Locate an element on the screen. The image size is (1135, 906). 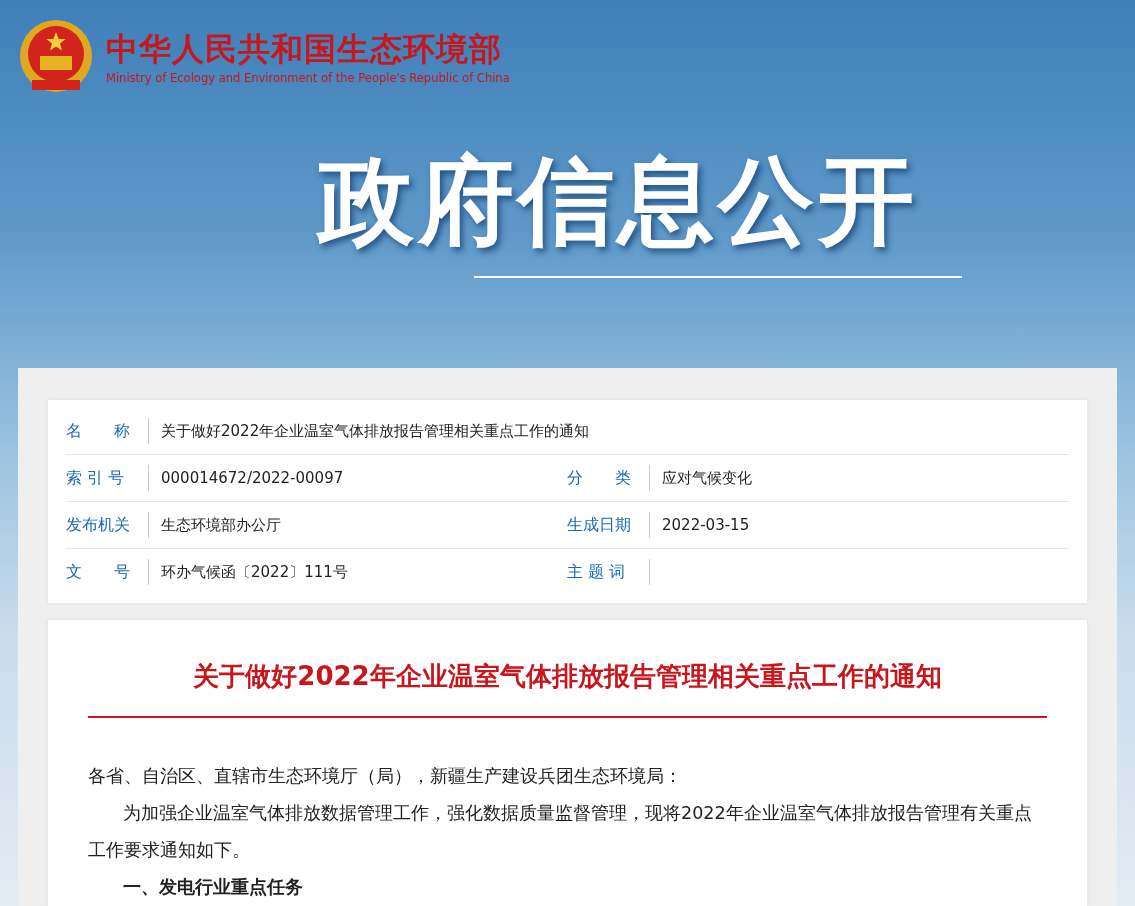
field-value: 应对气候变化 is located at coordinates (707, 478).